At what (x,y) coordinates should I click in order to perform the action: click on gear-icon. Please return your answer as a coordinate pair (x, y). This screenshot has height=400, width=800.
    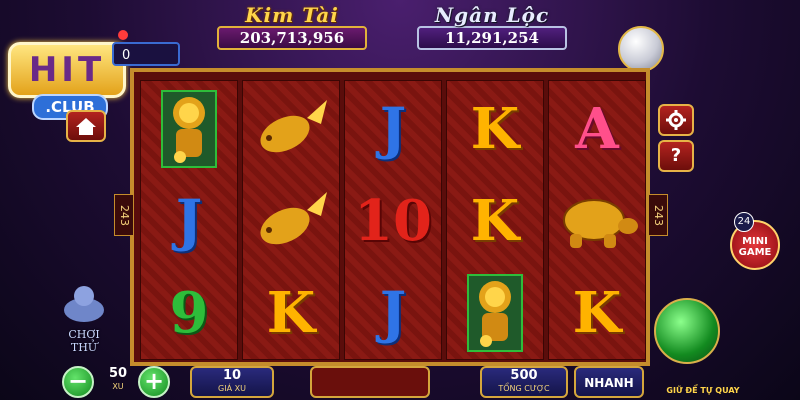
    Looking at the image, I should click on (676, 120).